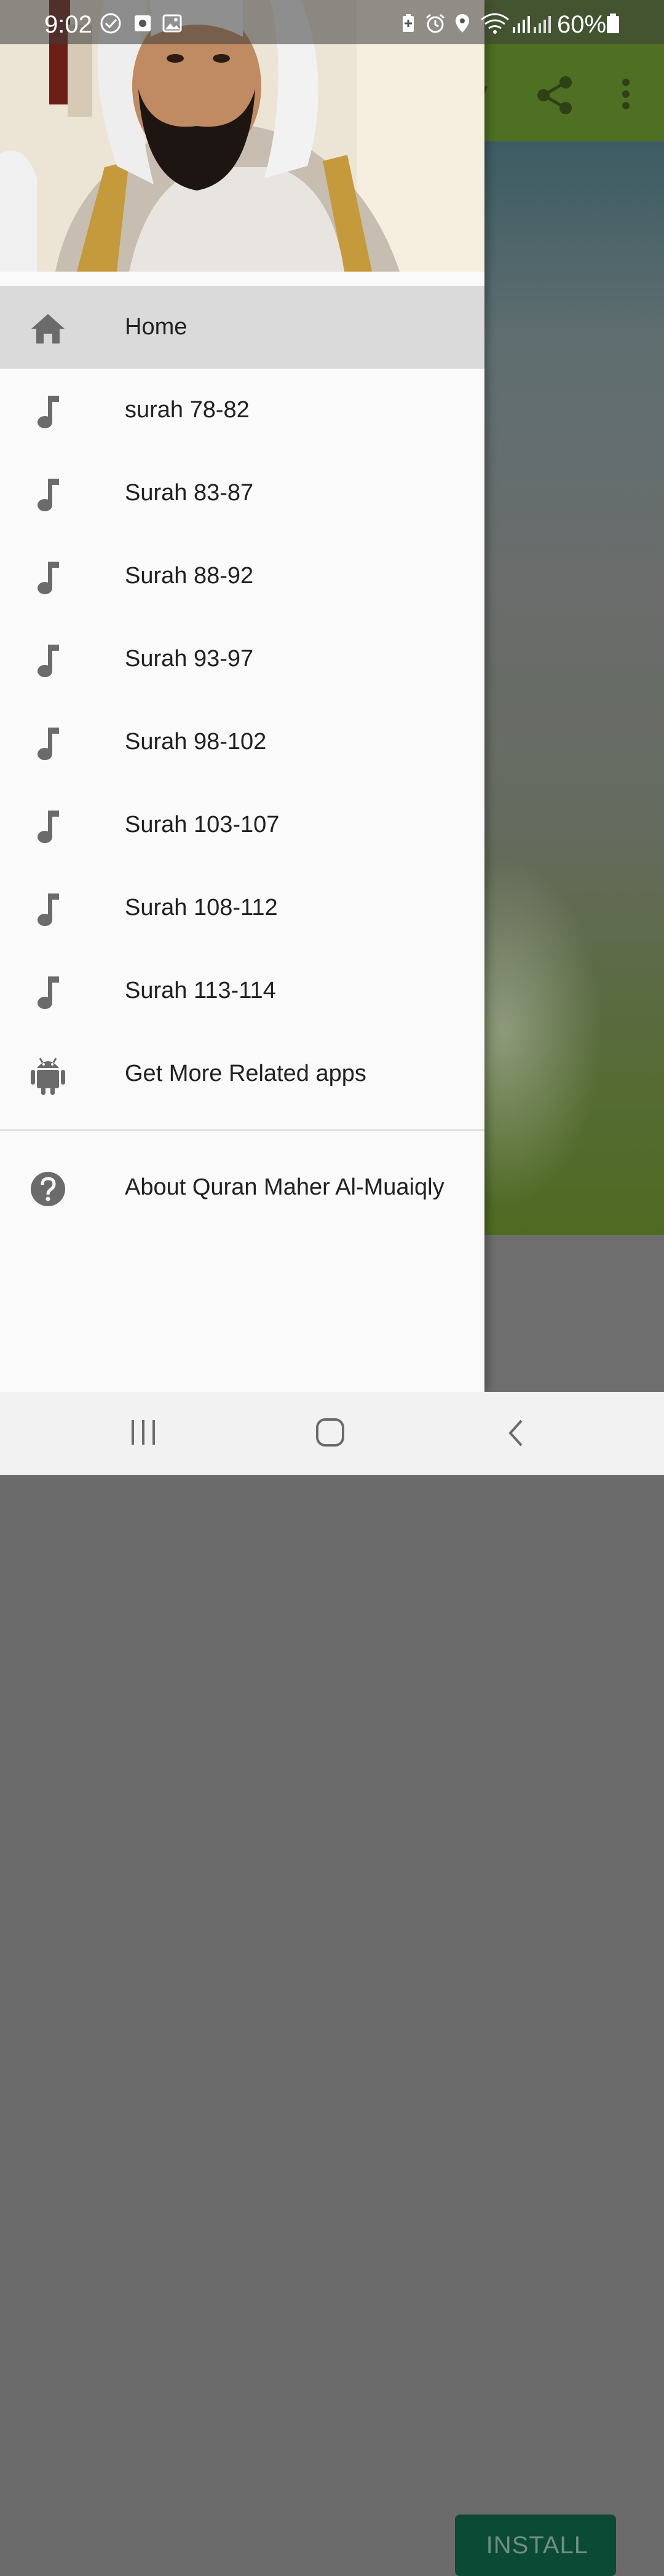 The height and width of the screenshot is (2576, 664). What do you see at coordinates (196, 742) in the screenshot?
I see `drawer-item-label: Surah 98-102` at bounding box center [196, 742].